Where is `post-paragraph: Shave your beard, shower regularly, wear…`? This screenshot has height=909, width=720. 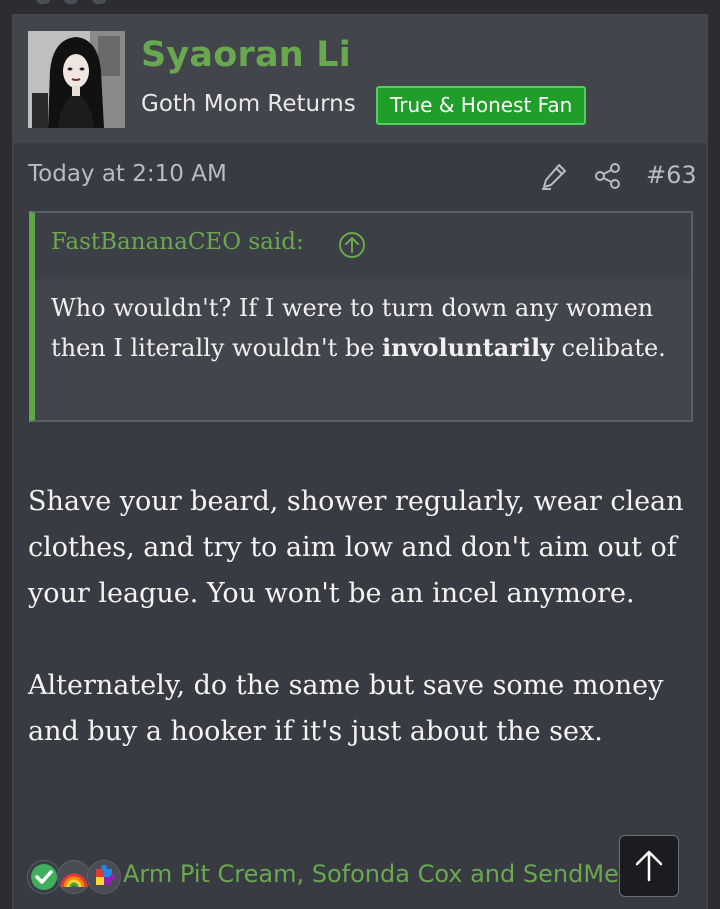
post-paragraph: Shave your beard, shower regularly, wear… is located at coordinates (356, 547).